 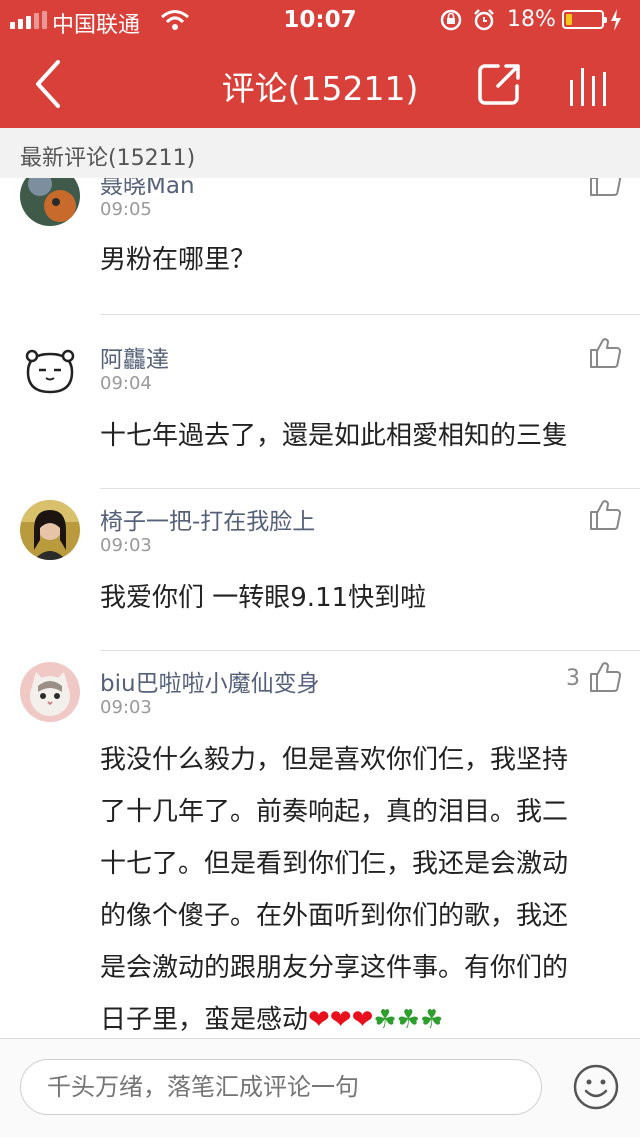 What do you see at coordinates (320, 409) in the screenshot?
I see `comment-item: 阿龘達 09:04 十七年過去了，還是如此相愛相知的三隻` at bounding box center [320, 409].